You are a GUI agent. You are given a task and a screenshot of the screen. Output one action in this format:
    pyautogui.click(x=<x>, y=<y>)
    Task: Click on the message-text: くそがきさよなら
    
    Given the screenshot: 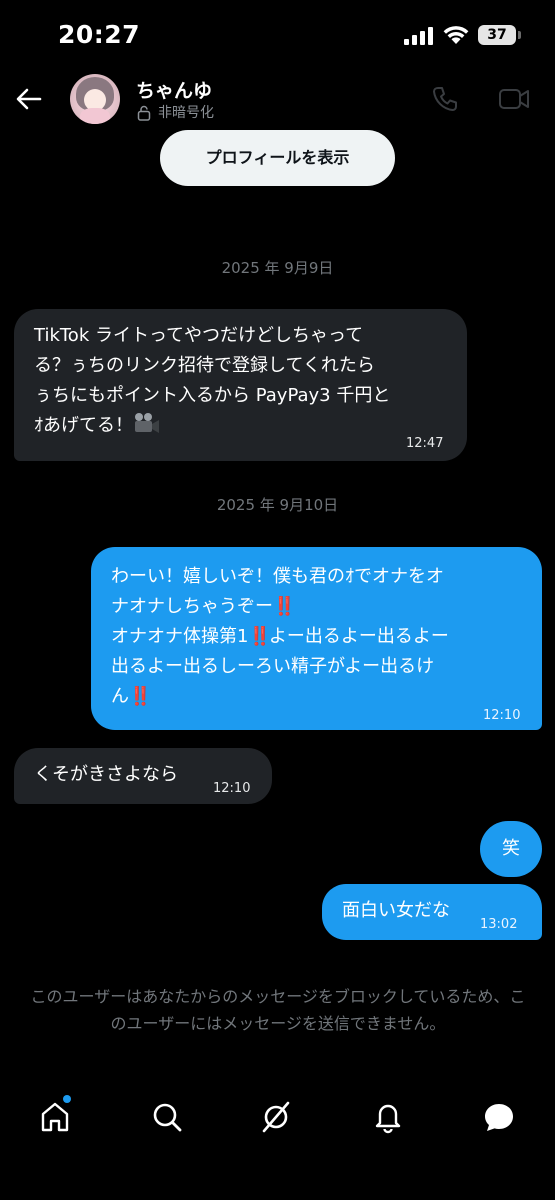 What is the action you would take?
    pyautogui.click(x=106, y=774)
    